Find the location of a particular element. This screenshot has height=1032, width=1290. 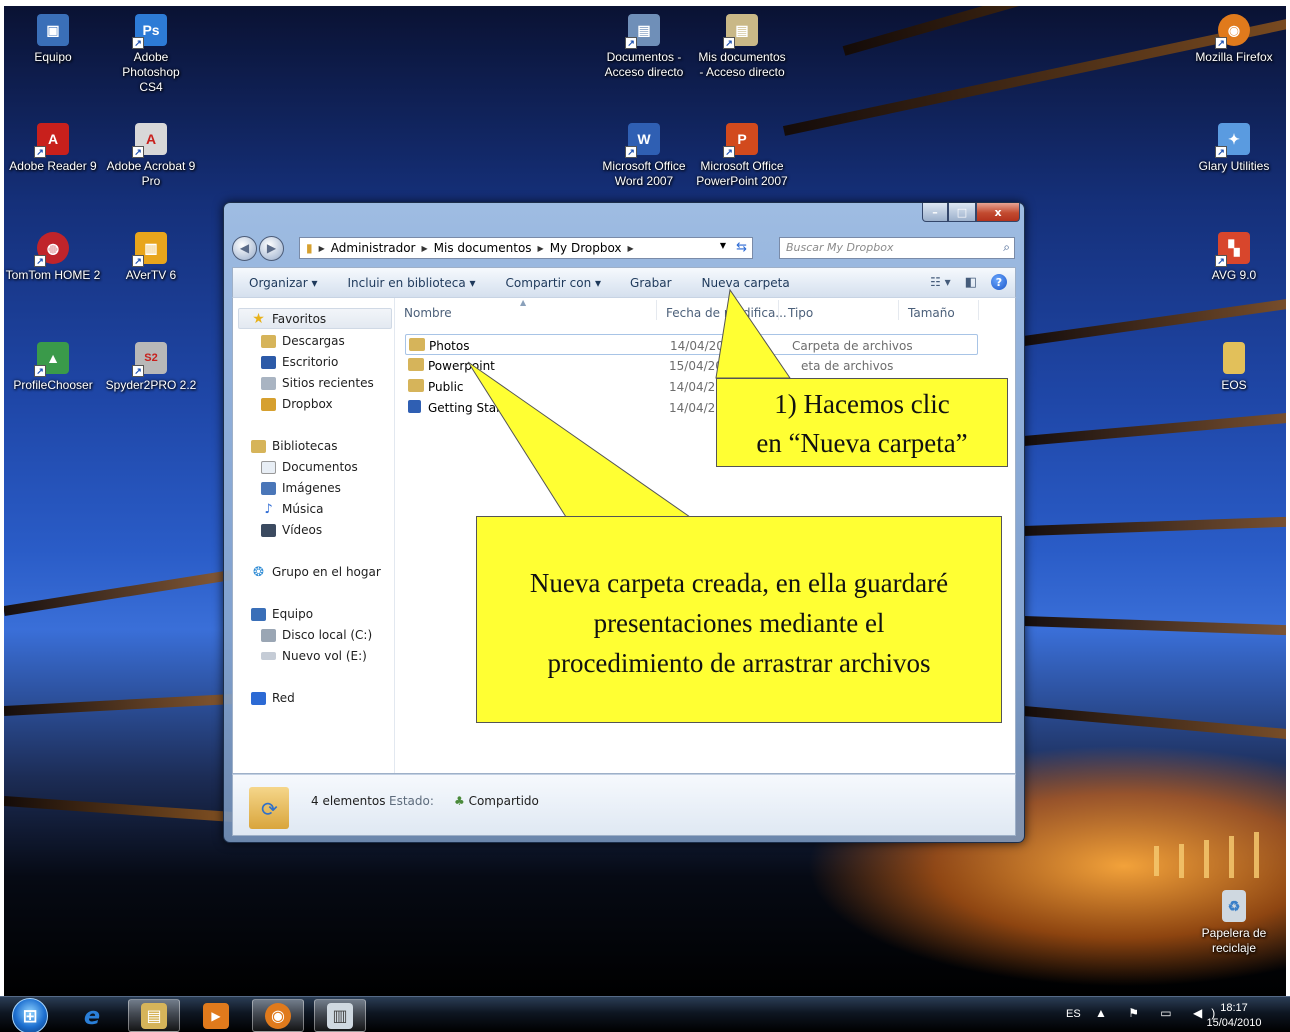

firefox-icon: ◉ is located at coordinates (278, 1015).